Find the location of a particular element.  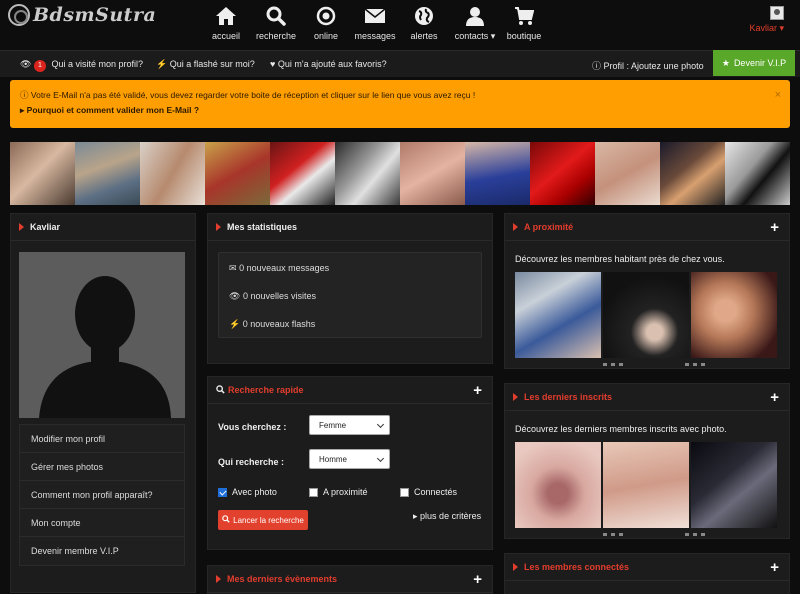

menu-manage-photos: Gérer mes photos is located at coordinates (102, 467).